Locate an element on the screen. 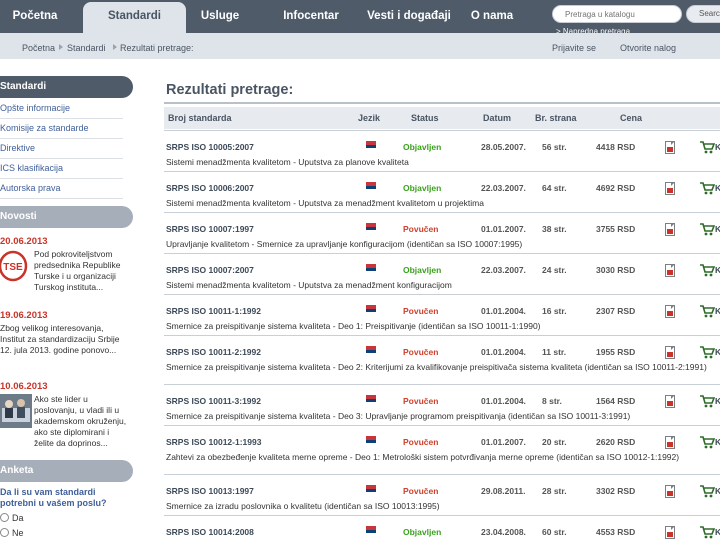  standard-number-link: SRPS ISO 10006:2007 is located at coordinates (210, 188).